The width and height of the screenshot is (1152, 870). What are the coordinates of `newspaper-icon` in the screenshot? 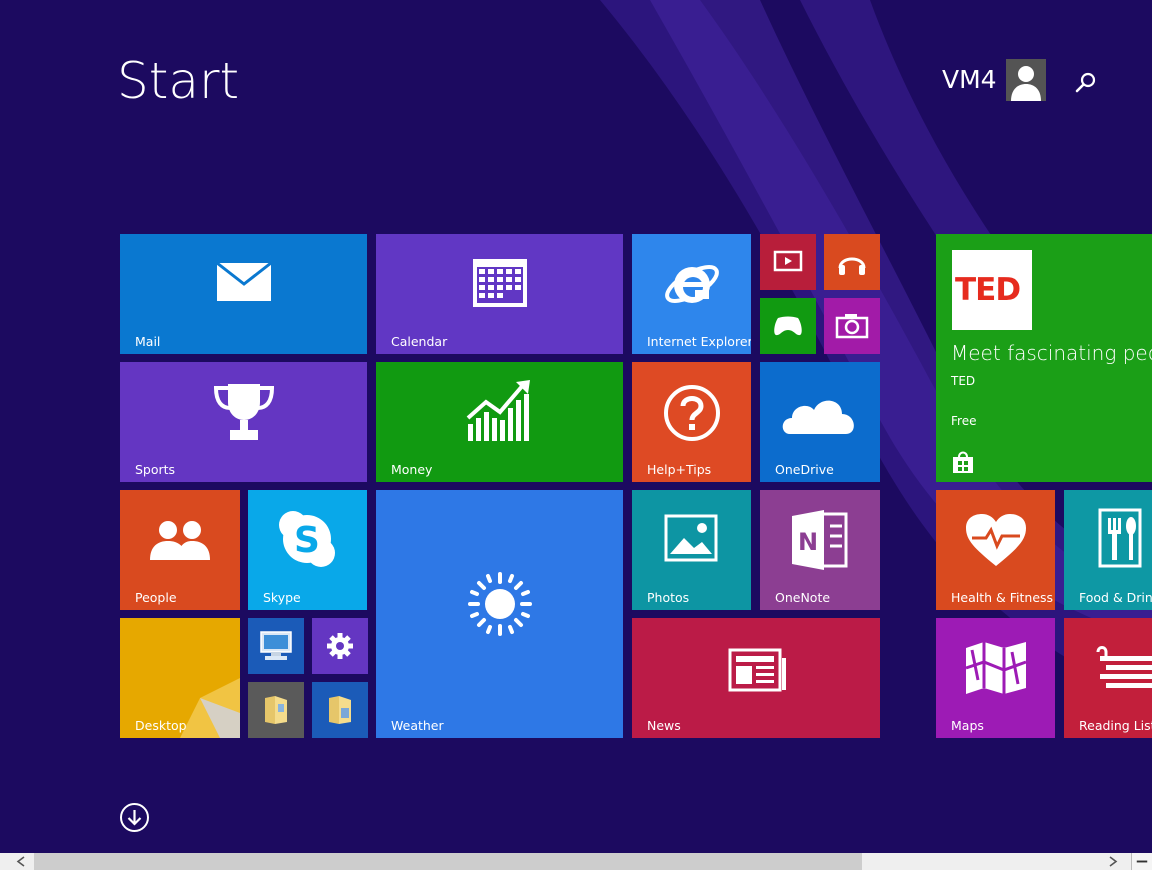 It's located at (757, 670).